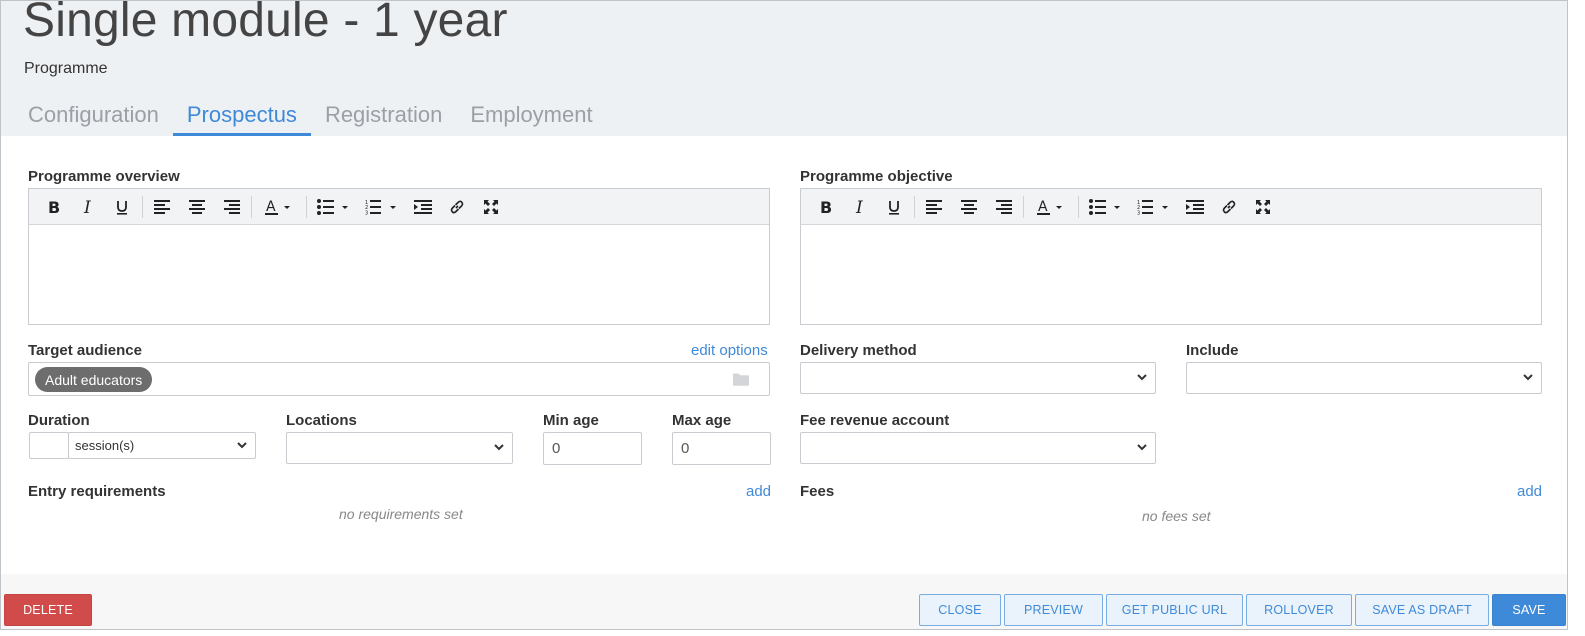 This screenshot has height=636, width=1585. I want to click on tab-prospectus: Prospectus, so click(241, 117).